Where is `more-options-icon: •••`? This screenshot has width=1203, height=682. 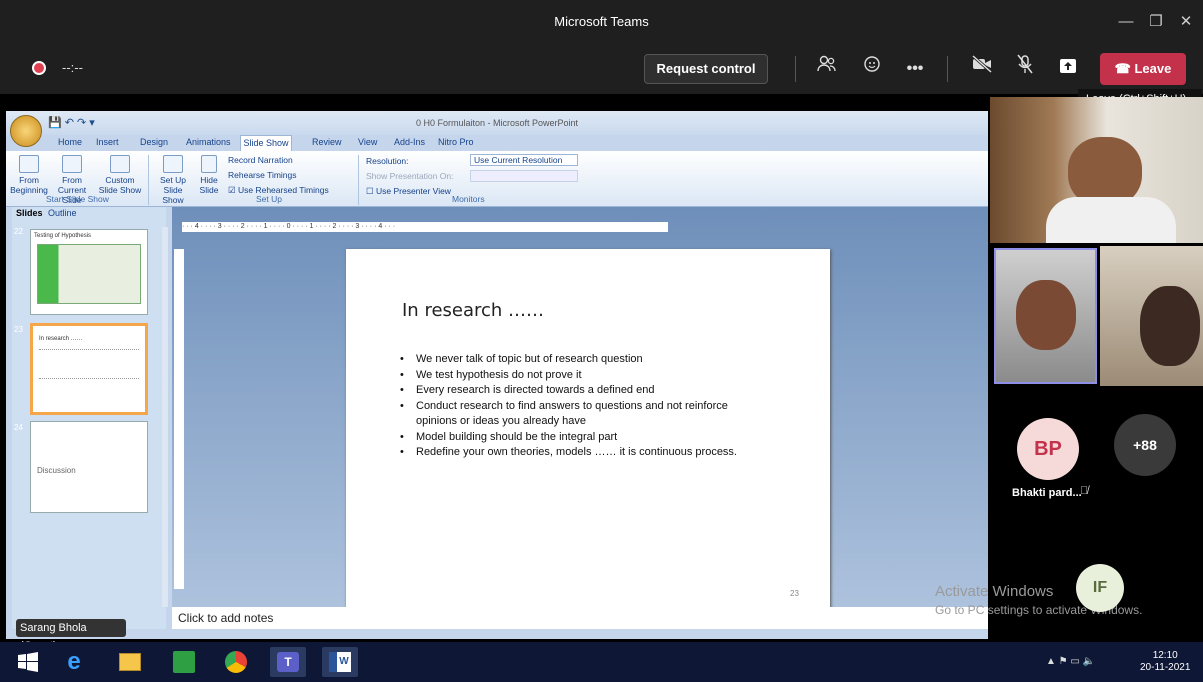
more-options-icon: ••• is located at coordinates (915, 69).